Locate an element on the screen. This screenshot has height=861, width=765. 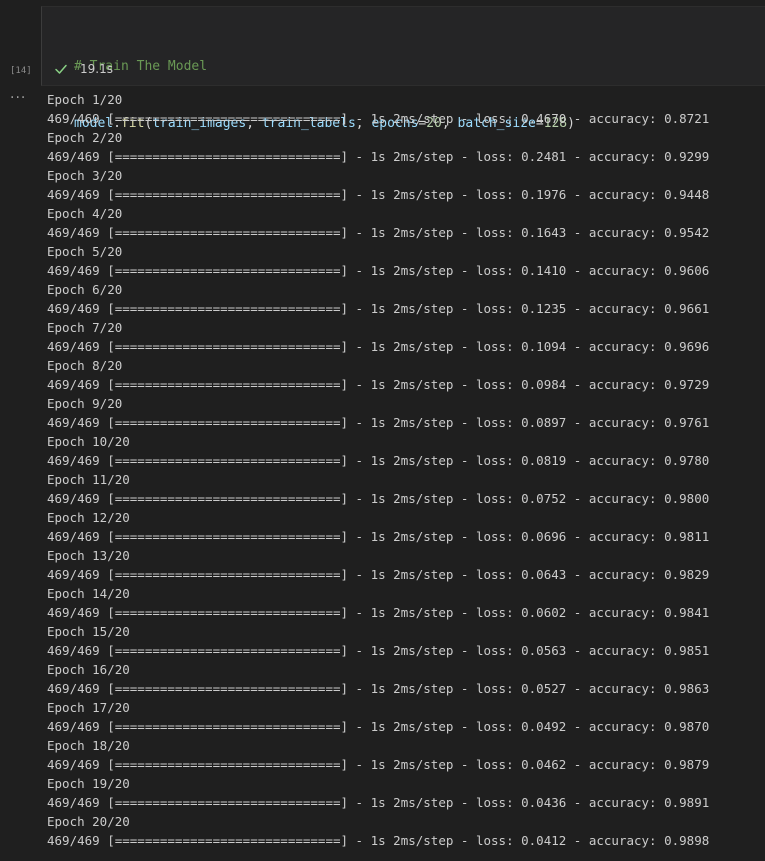
output-epoch-header: Epoch 8/20 is located at coordinates (85, 365).